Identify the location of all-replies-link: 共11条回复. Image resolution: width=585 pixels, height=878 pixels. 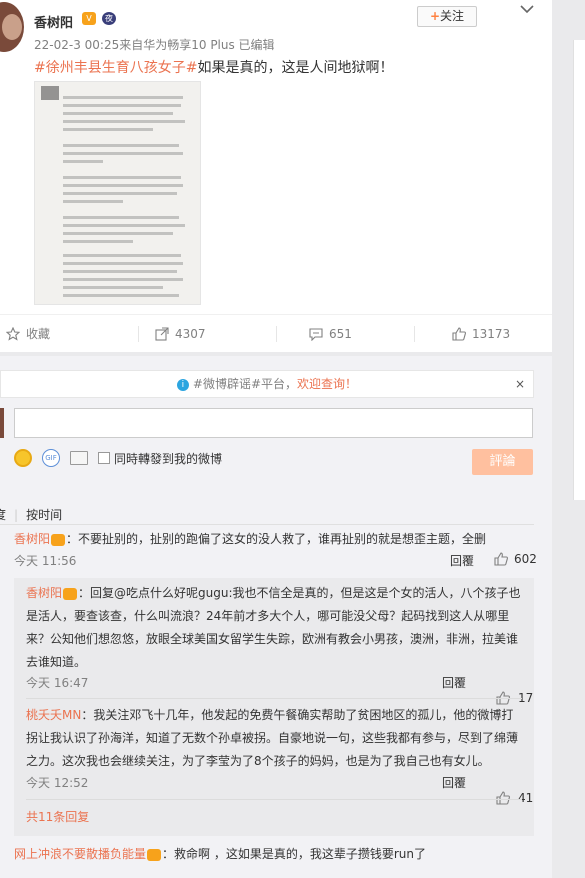
(57, 816).